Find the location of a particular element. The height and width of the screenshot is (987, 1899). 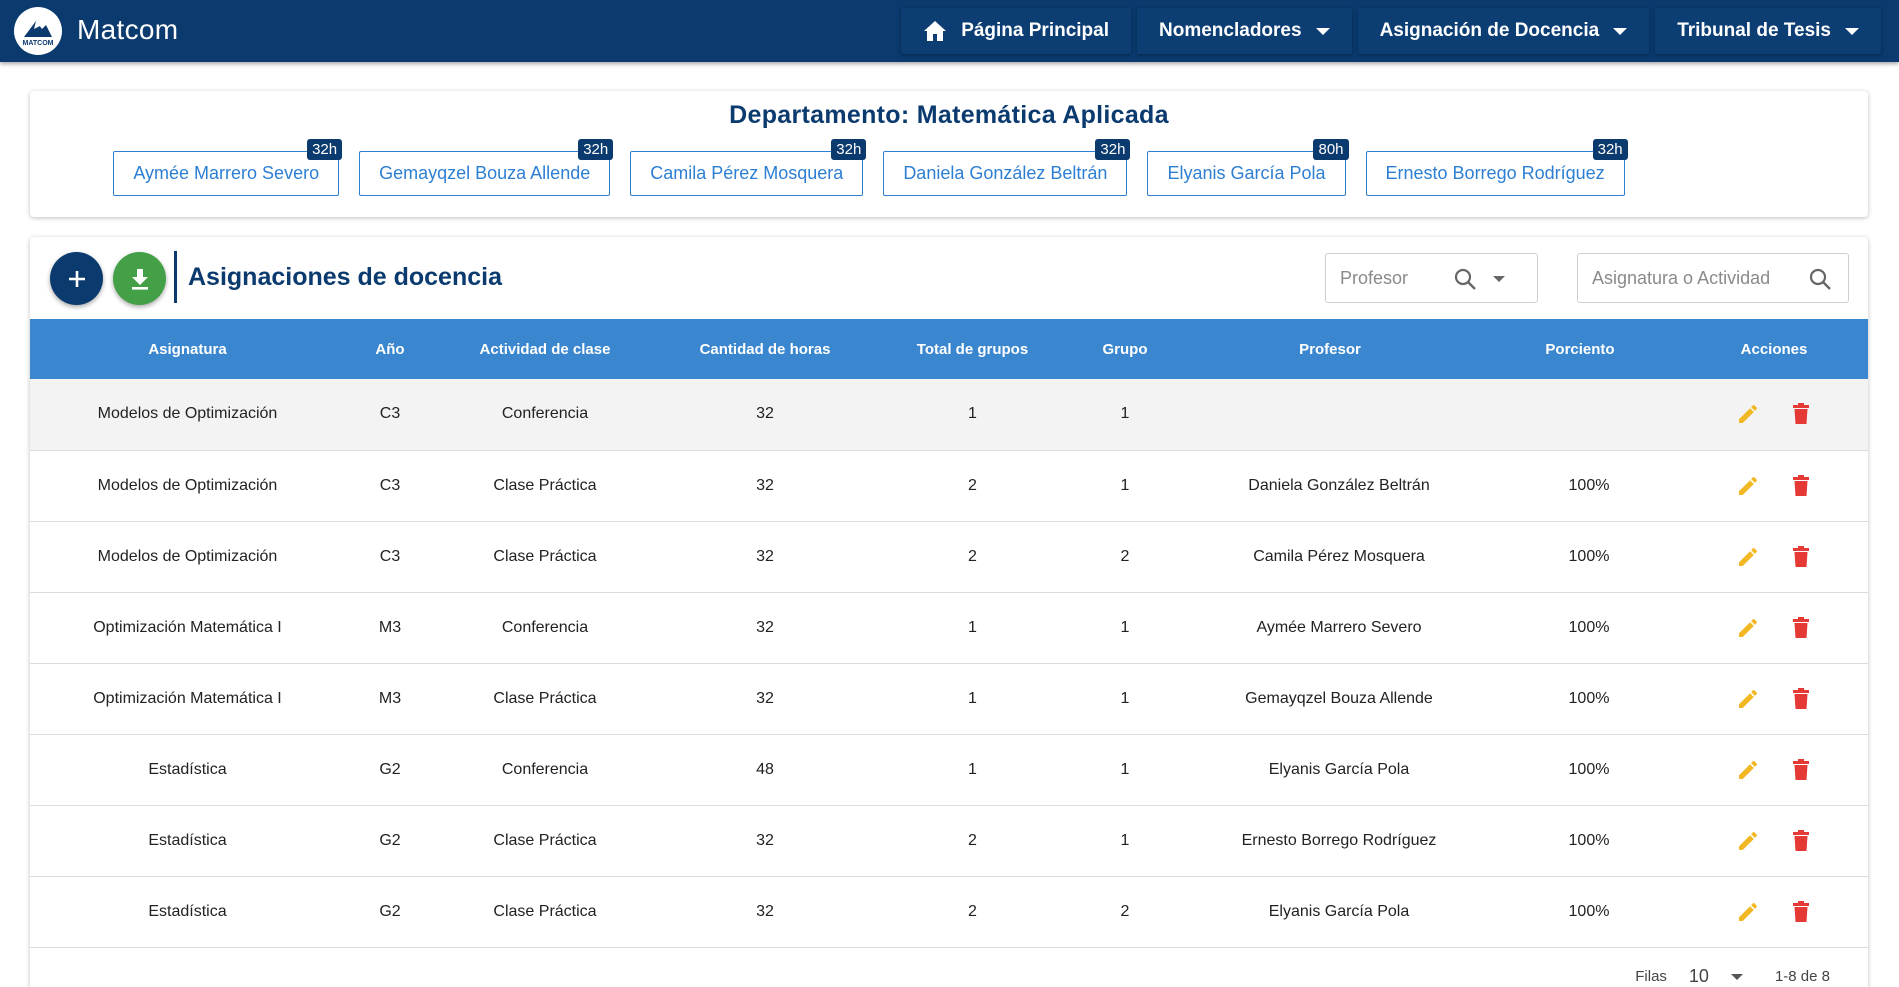

cell-profesor: Aymée Marrero Severo is located at coordinates (1339, 627).